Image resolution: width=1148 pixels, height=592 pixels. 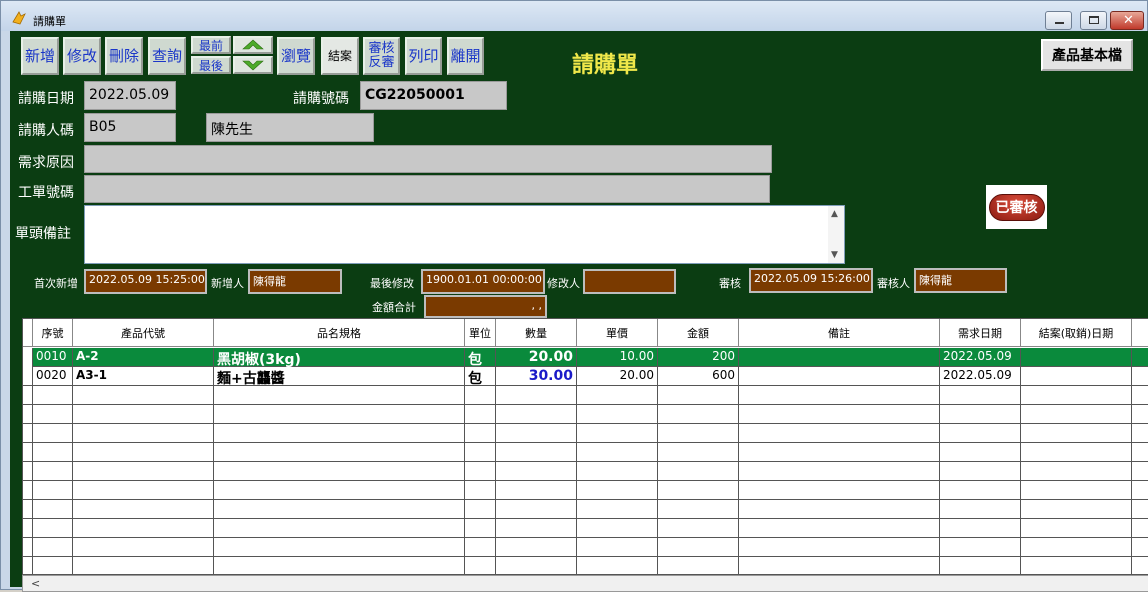 What do you see at coordinates (211, 65) in the screenshot?
I see `last-record-button: 最後` at bounding box center [211, 65].